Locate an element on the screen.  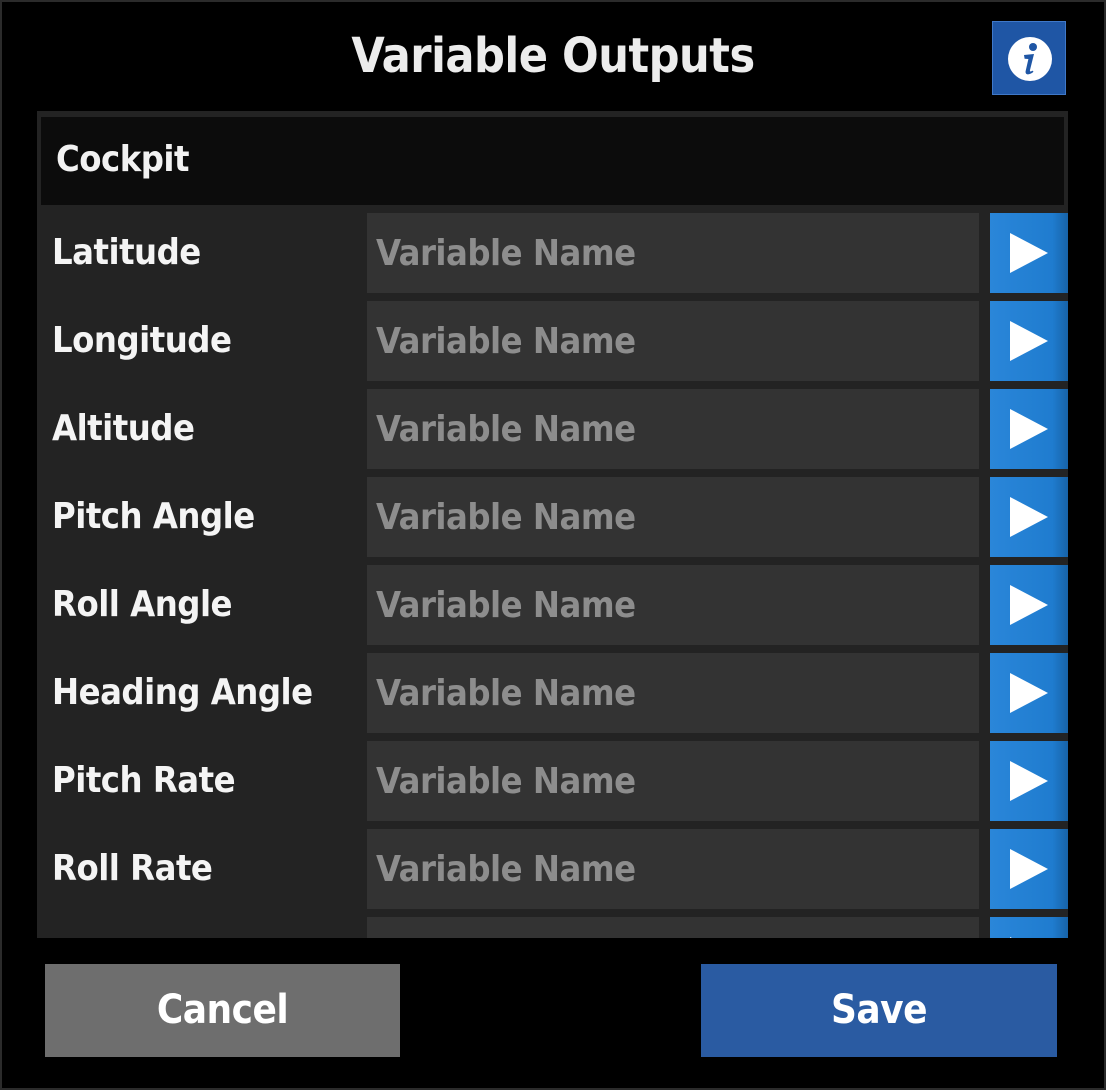
variable-row-pitch-angle: Pitch Angle is located at coordinates (552, 517).